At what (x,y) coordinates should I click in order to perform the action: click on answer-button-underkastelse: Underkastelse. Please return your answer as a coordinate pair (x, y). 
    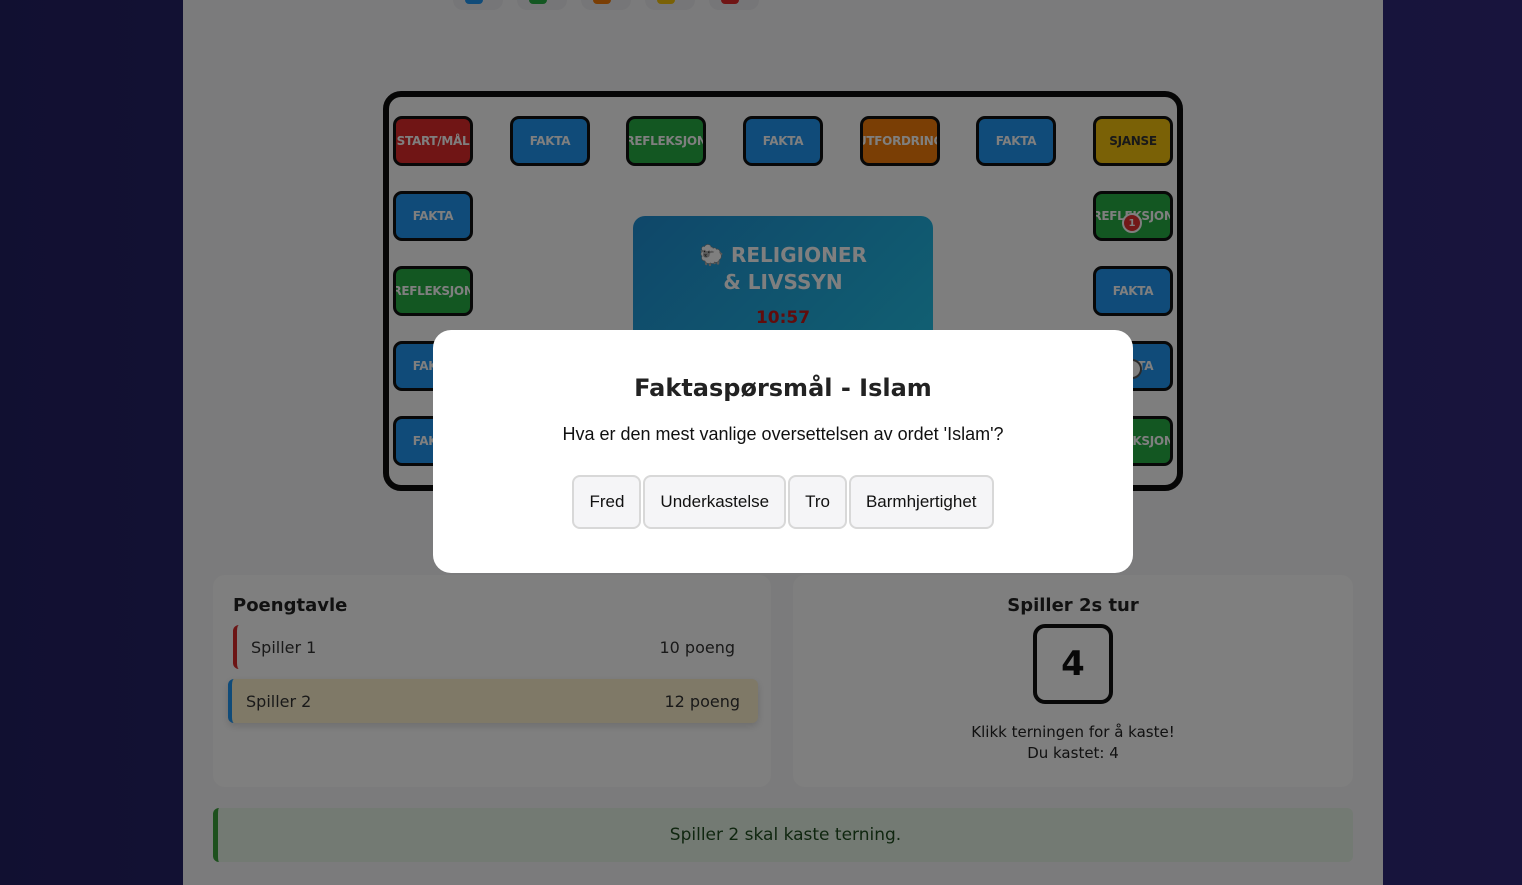
    Looking at the image, I should click on (715, 502).